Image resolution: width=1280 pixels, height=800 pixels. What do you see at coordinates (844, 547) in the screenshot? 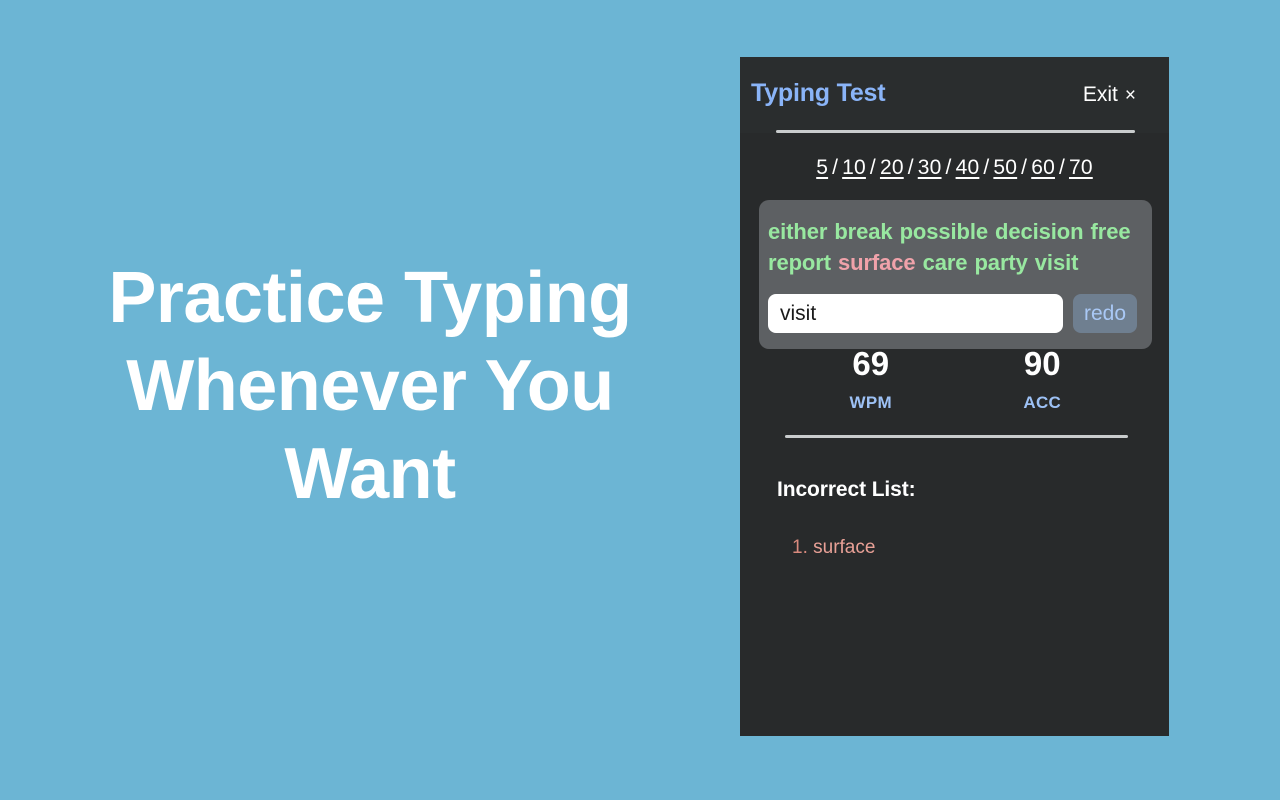
I see `list-item-word: surface` at bounding box center [844, 547].